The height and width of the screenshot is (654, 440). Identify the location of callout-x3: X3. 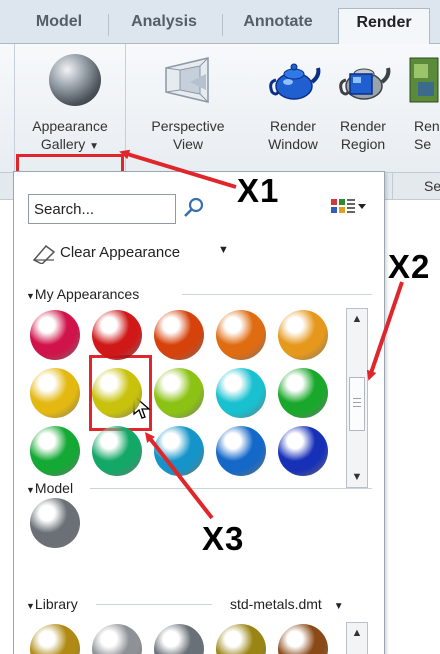
(223, 538).